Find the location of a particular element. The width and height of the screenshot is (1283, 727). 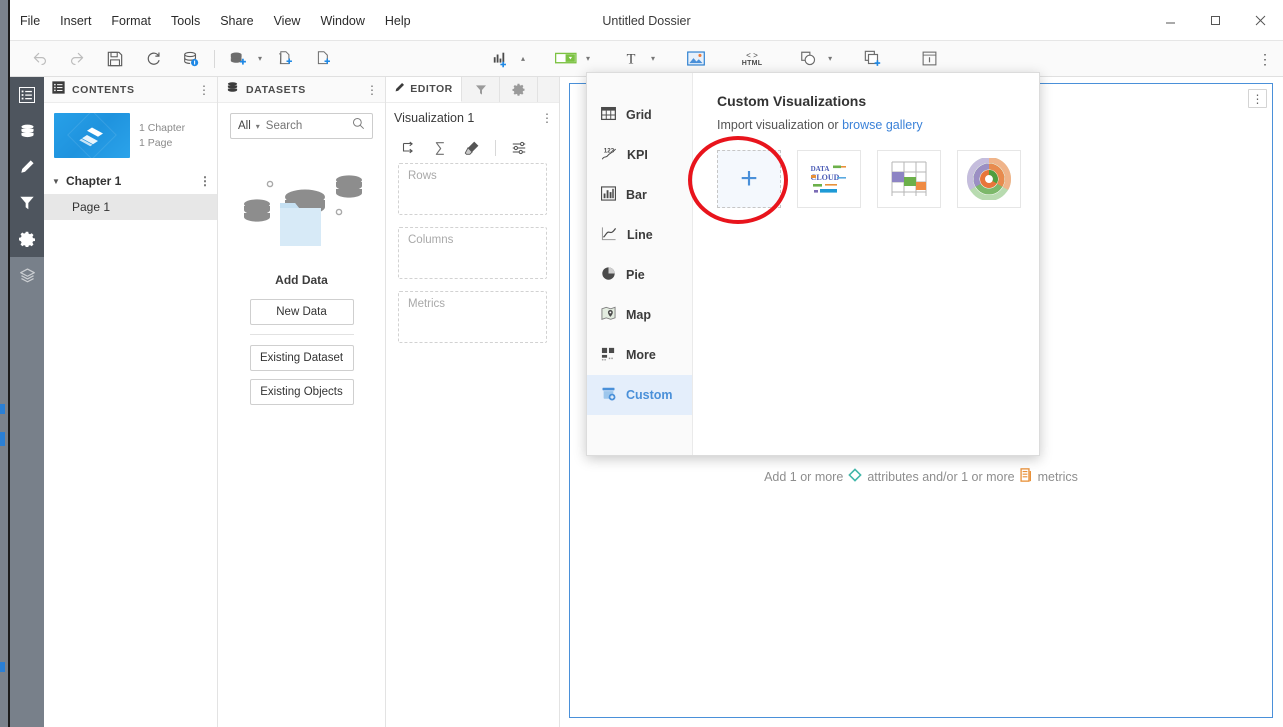

dropzone-metrics: Metrics is located at coordinates (472, 317).